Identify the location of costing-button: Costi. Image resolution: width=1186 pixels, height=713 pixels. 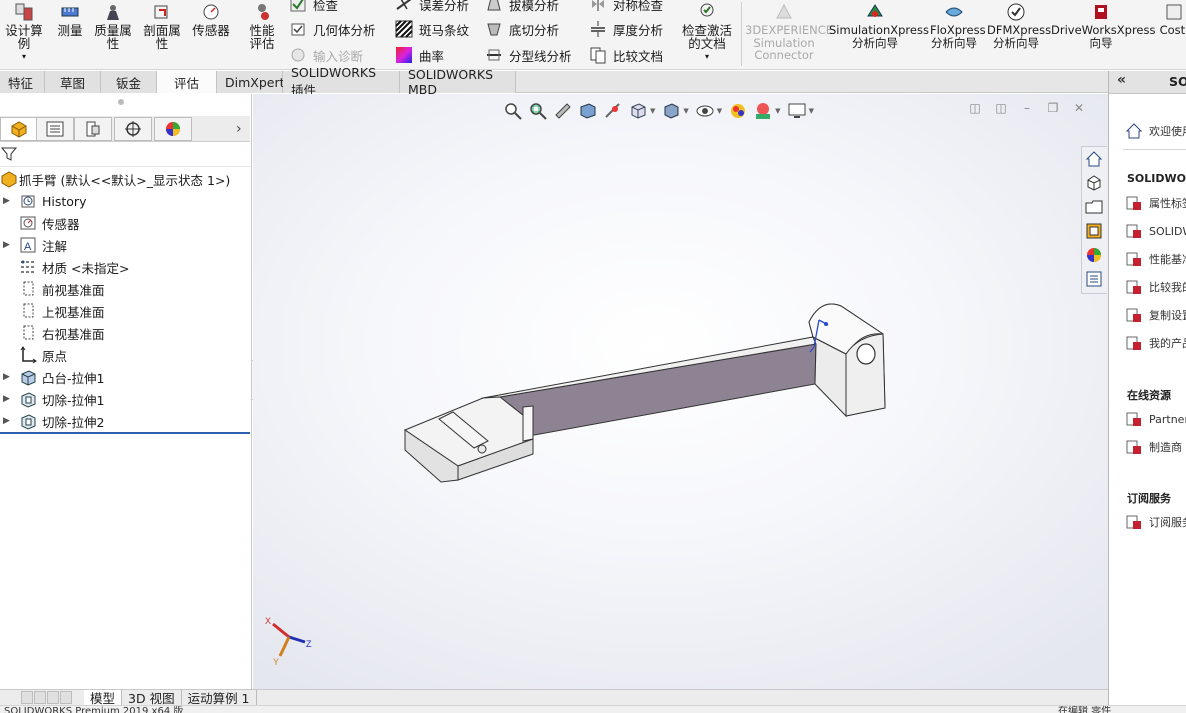
(1171, 19).